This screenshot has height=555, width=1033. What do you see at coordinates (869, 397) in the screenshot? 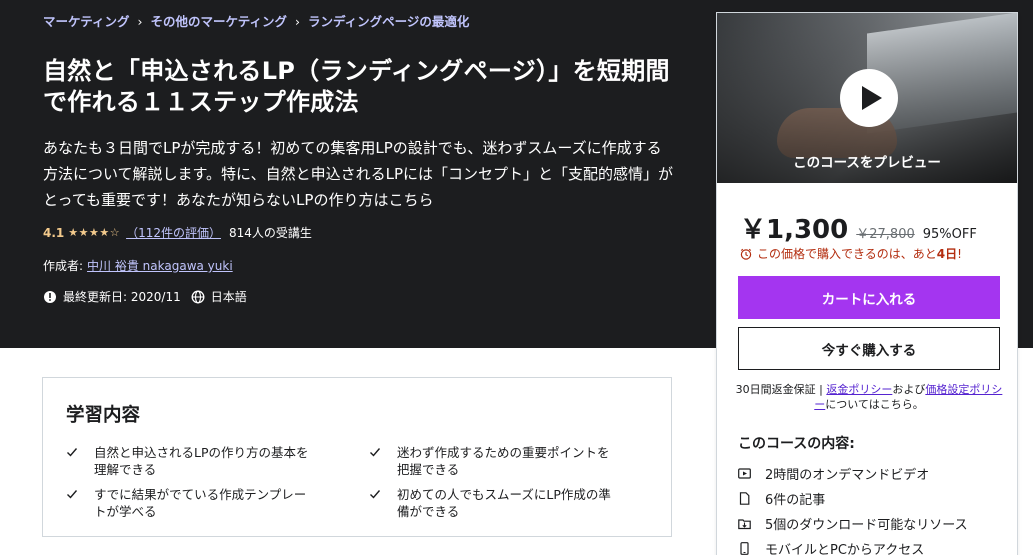
I see `money-back-guarantee: 30日間返金保証 | 返金ポリシーおよび価格設定ポリシーについてはこちら。` at bounding box center [869, 397].